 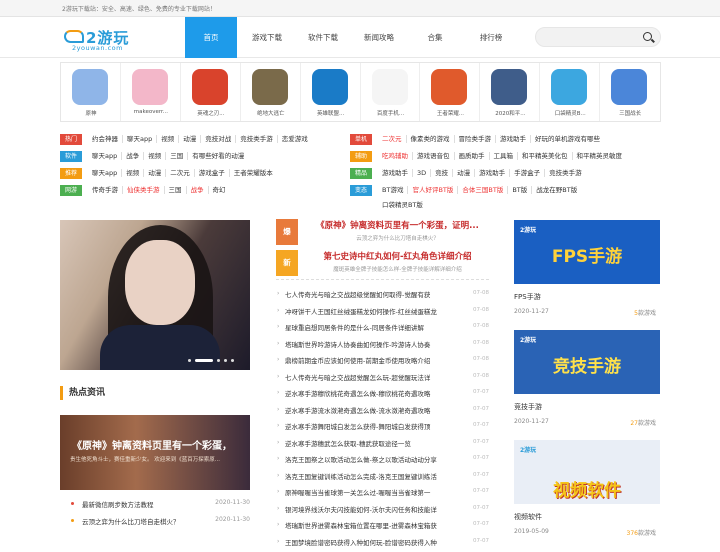 I want to click on category-badge: 精品, so click(x=361, y=173).